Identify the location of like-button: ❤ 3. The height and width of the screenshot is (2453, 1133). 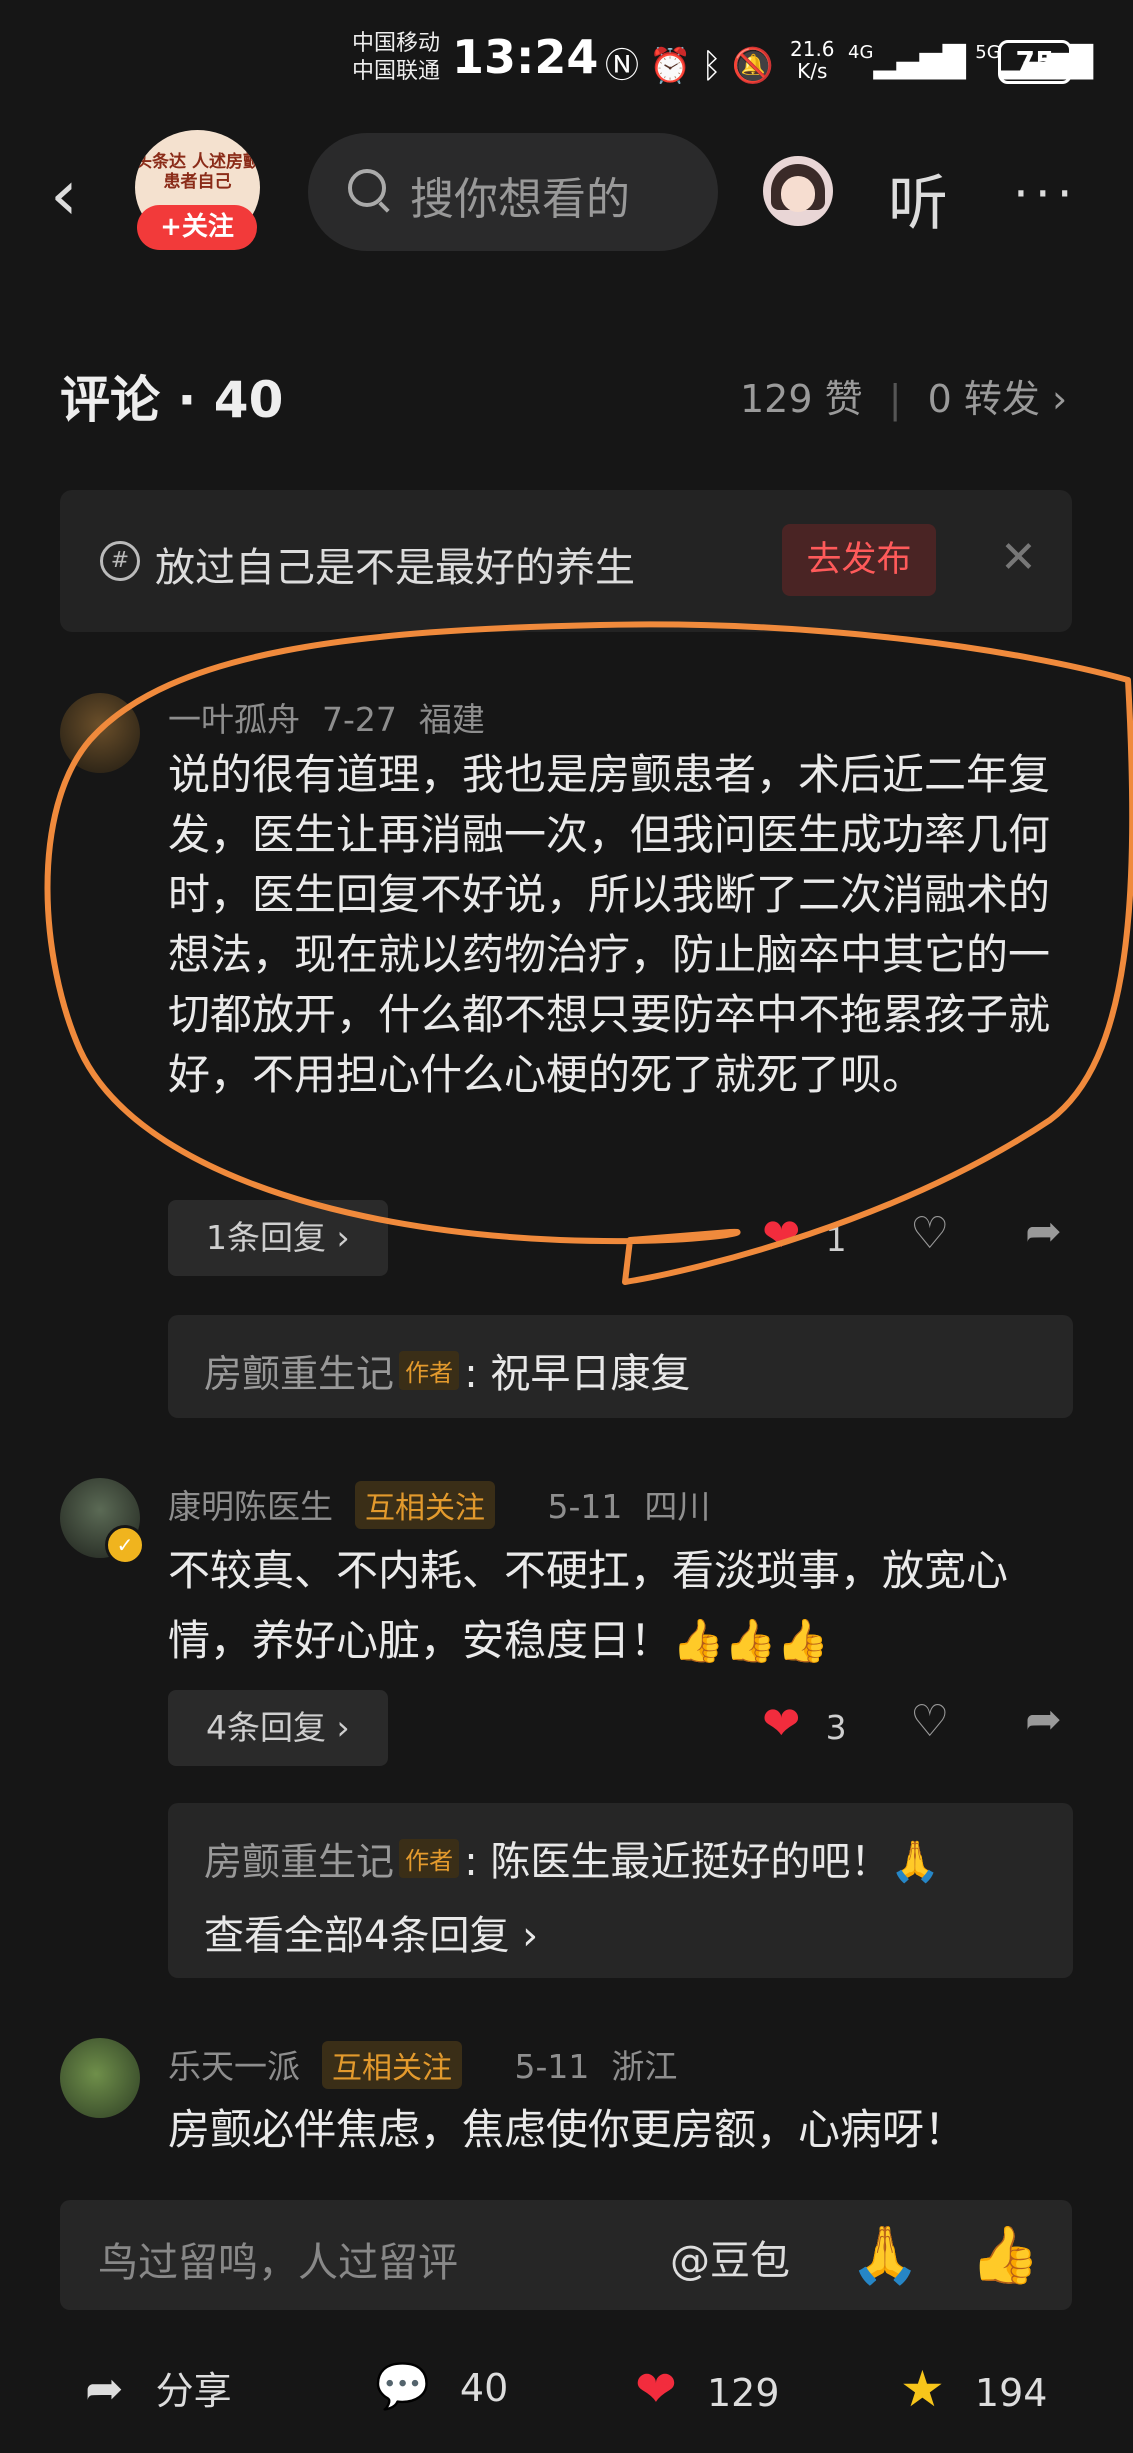
(804, 1723).